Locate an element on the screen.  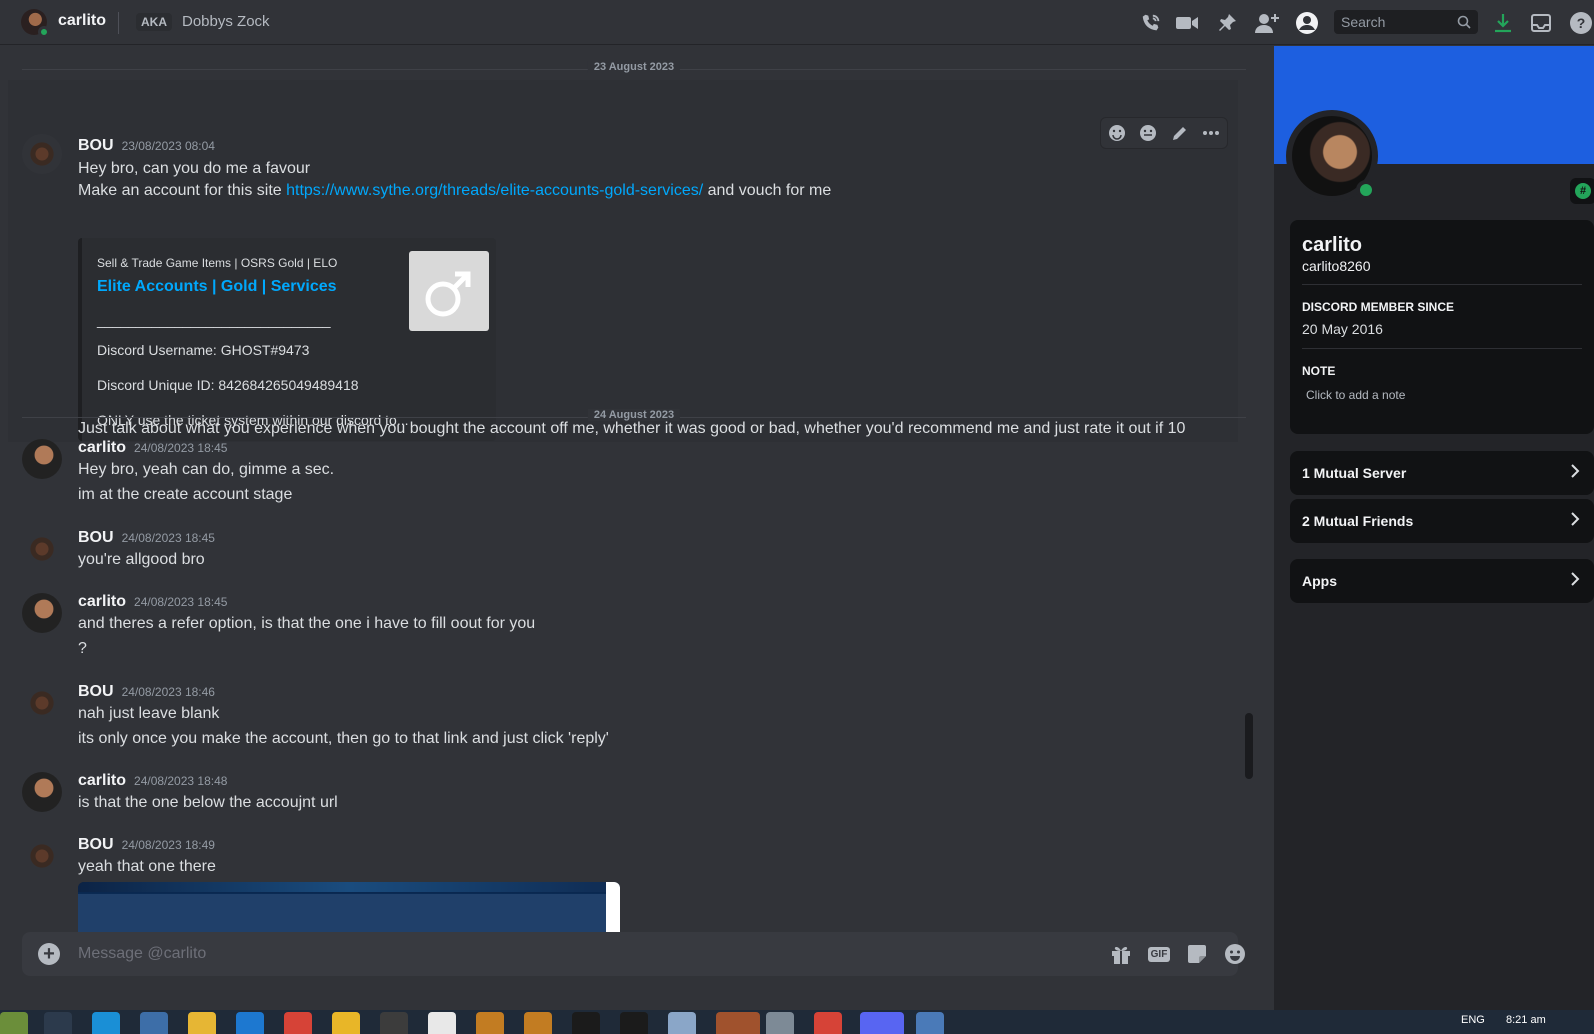
image-attachment is located at coordinates (349, 908).